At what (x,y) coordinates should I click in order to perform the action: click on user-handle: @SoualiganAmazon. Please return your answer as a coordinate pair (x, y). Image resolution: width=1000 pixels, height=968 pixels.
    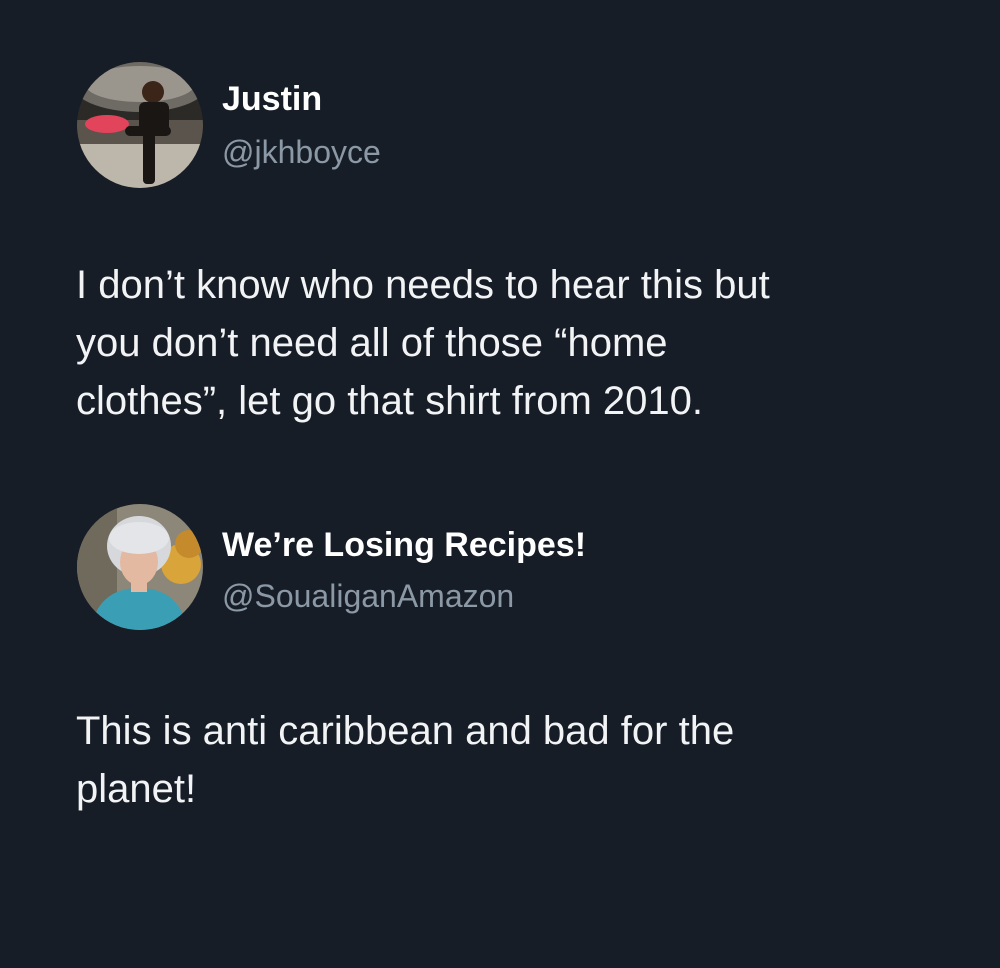
    Looking at the image, I should click on (368, 596).